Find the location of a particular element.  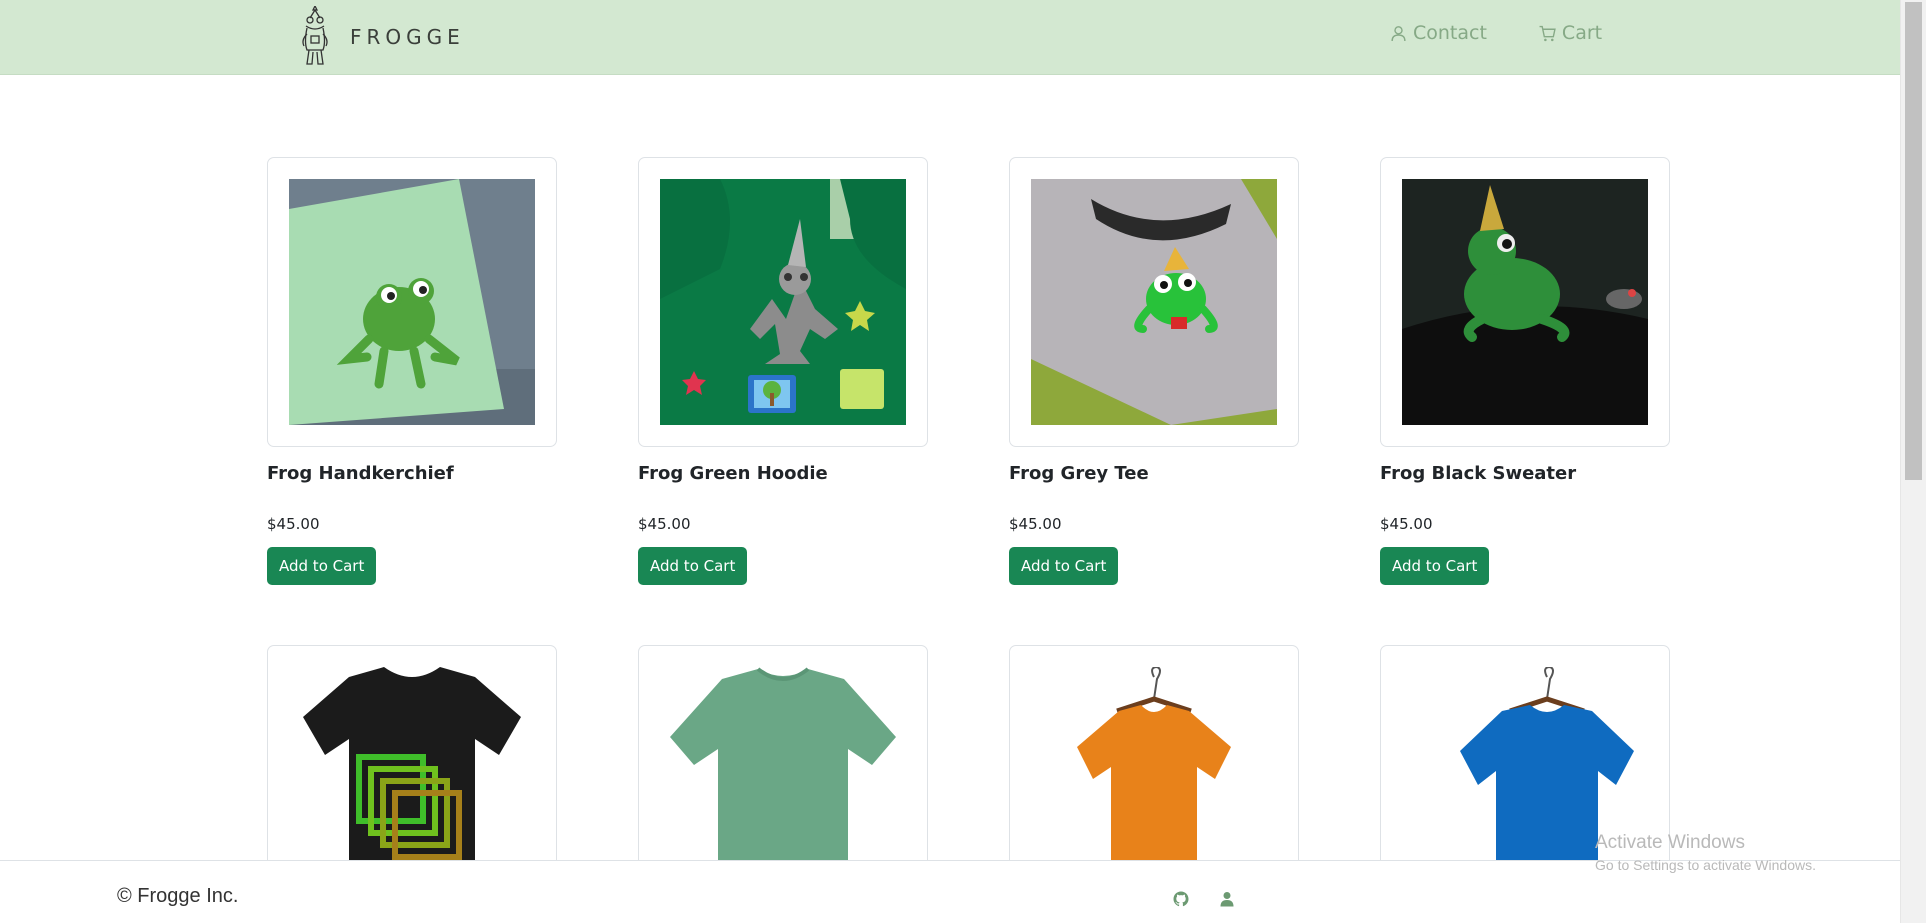

product-card: Frog Grey Tee $45.00 Add to Cart is located at coordinates (1154, 371).